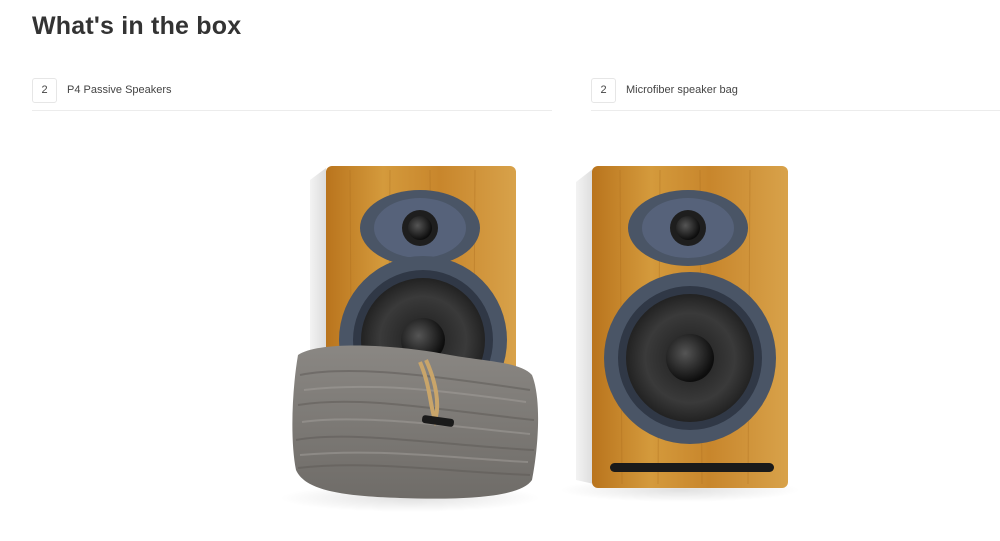 This screenshot has width=1000, height=541. What do you see at coordinates (682, 90) in the screenshot?
I see `item-label: Microfiber speaker bag` at bounding box center [682, 90].